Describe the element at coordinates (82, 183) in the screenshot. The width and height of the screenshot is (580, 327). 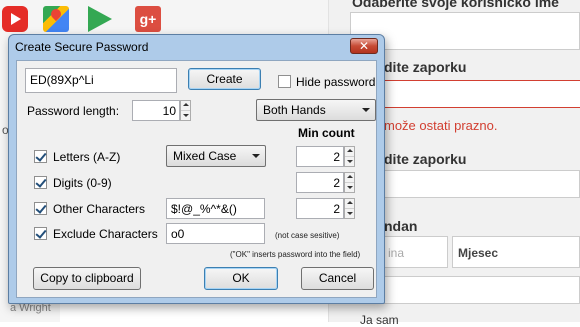
I see `digits-label: Digits (0-9)` at that location.